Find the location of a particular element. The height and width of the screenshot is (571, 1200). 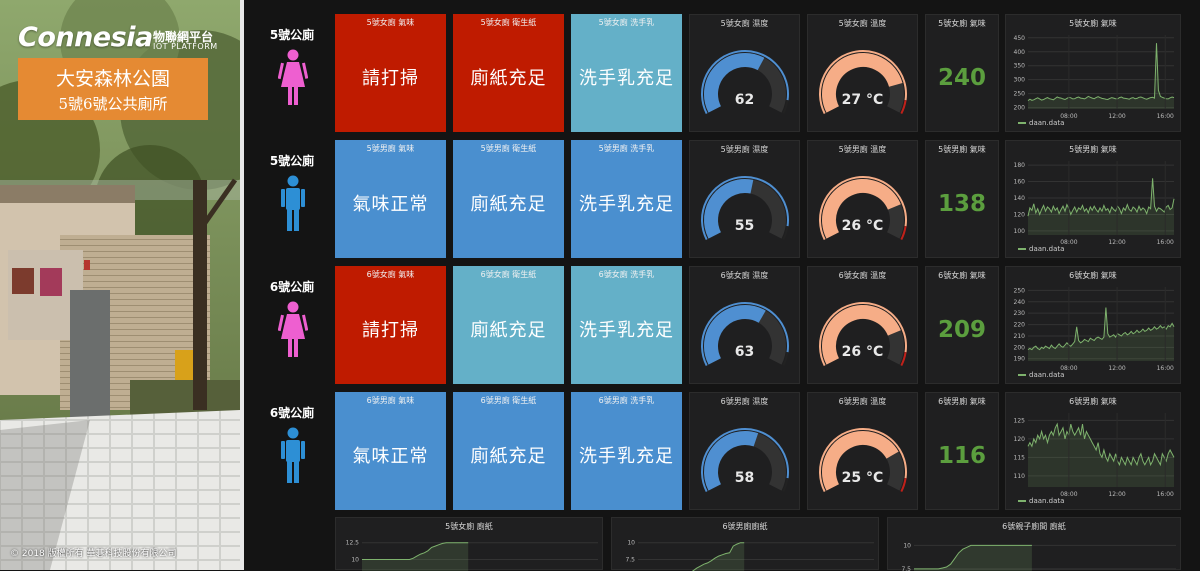

odor-status-panel: 5號男廁 氣味 氣味正常 is located at coordinates (390, 199).